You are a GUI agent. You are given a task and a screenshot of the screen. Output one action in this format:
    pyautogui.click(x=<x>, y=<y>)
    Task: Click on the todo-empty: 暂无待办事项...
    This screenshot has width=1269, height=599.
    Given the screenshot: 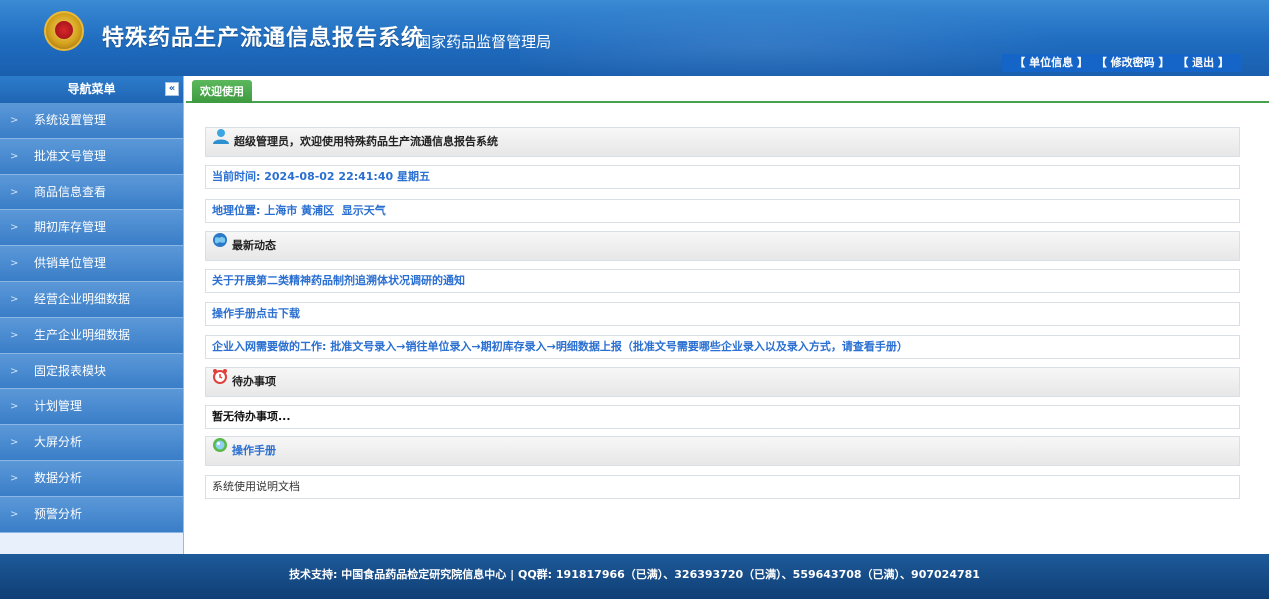 What is the action you would take?
    pyautogui.click(x=722, y=417)
    